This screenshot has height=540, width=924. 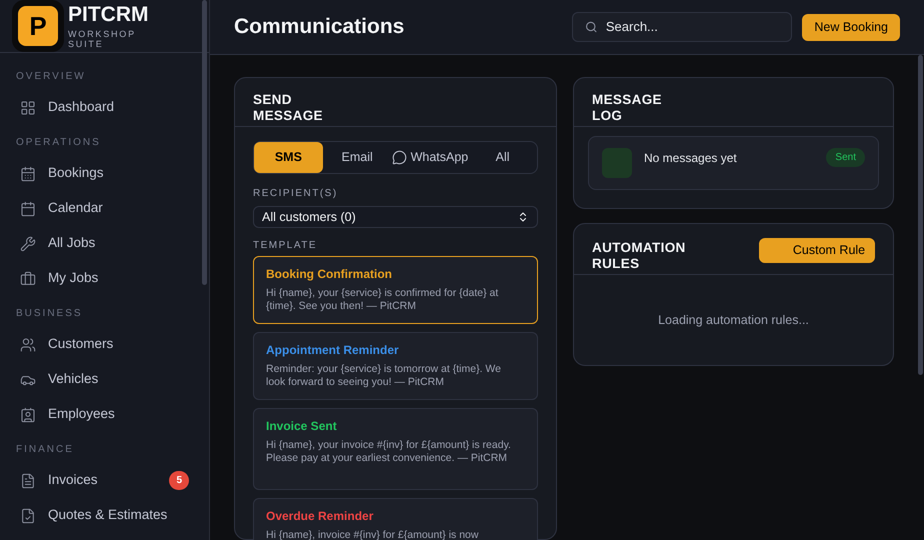 What do you see at coordinates (104, 278) in the screenshot?
I see `nav-item: My Jobs` at bounding box center [104, 278].